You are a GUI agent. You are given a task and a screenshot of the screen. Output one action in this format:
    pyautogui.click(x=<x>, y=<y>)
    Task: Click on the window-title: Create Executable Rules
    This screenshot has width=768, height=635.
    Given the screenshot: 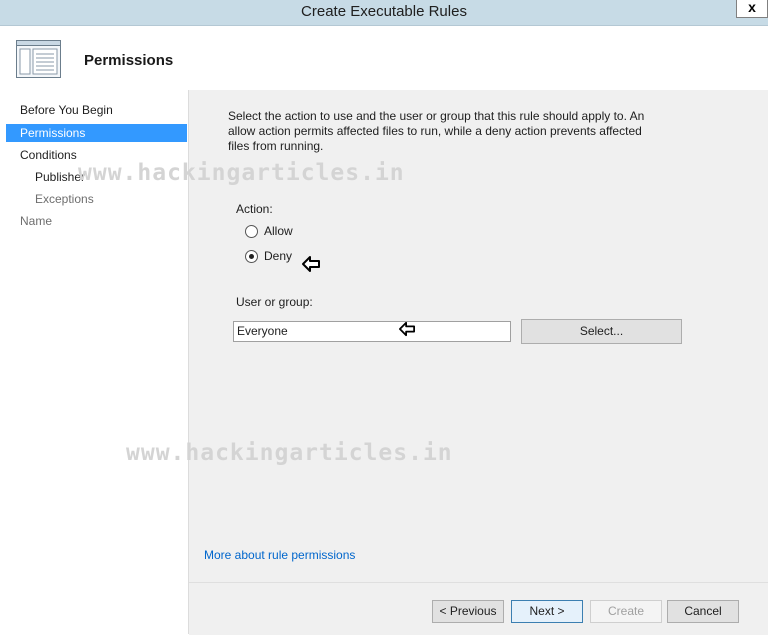 What is the action you would take?
    pyautogui.click(x=384, y=11)
    